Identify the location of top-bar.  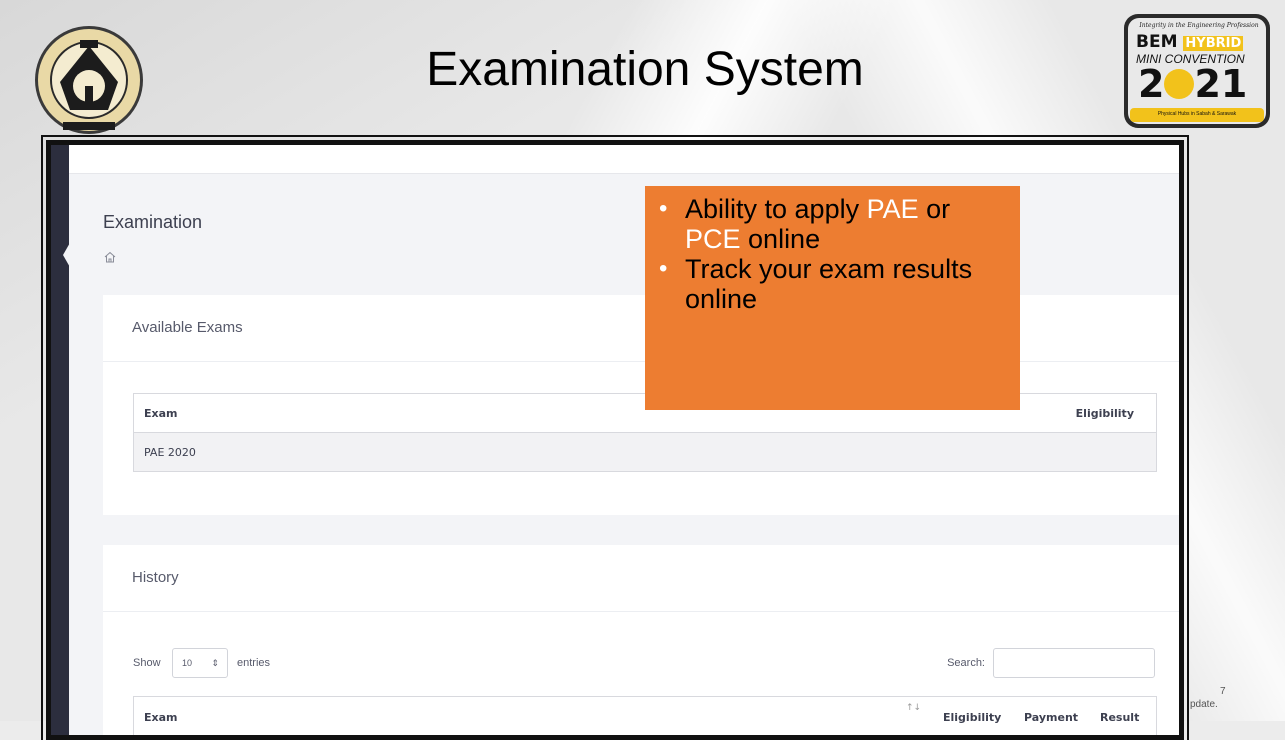
(624, 159).